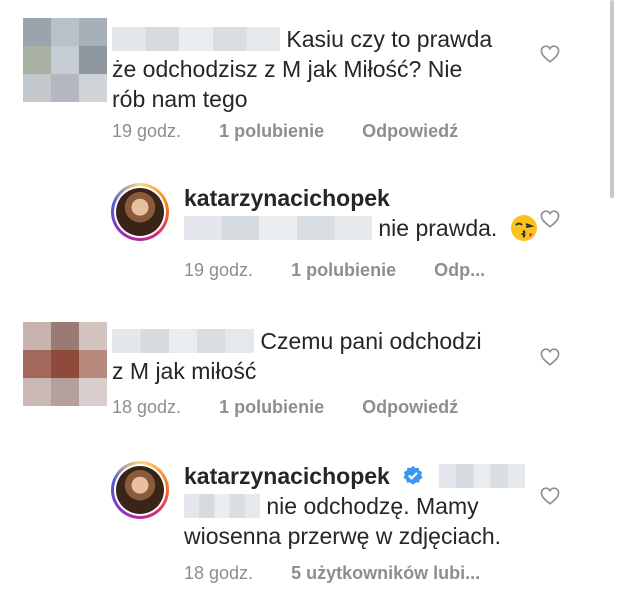 The height and width of the screenshot is (593, 620). I want to click on comment-line: nie prawda., so click(438, 228).